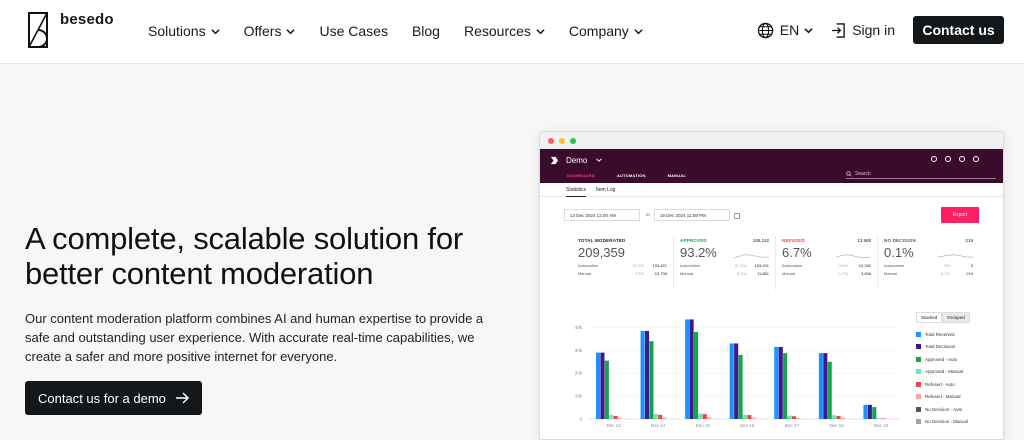  What do you see at coordinates (765, 30) in the screenshot?
I see `globe-icon` at bounding box center [765, 30].